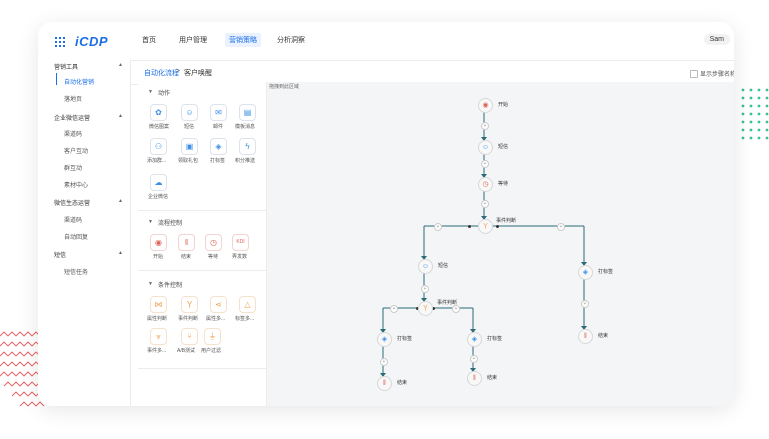  I want to click on flow-node-wait: ◷, so click(485, 184).